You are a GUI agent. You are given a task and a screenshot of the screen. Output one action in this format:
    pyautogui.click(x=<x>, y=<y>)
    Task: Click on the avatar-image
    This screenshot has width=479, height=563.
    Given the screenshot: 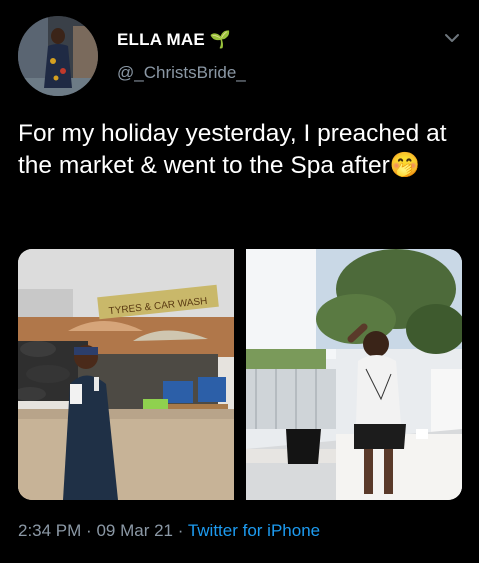 What is the action you would take?
    pyautogui.click(x=58, y=56)
    